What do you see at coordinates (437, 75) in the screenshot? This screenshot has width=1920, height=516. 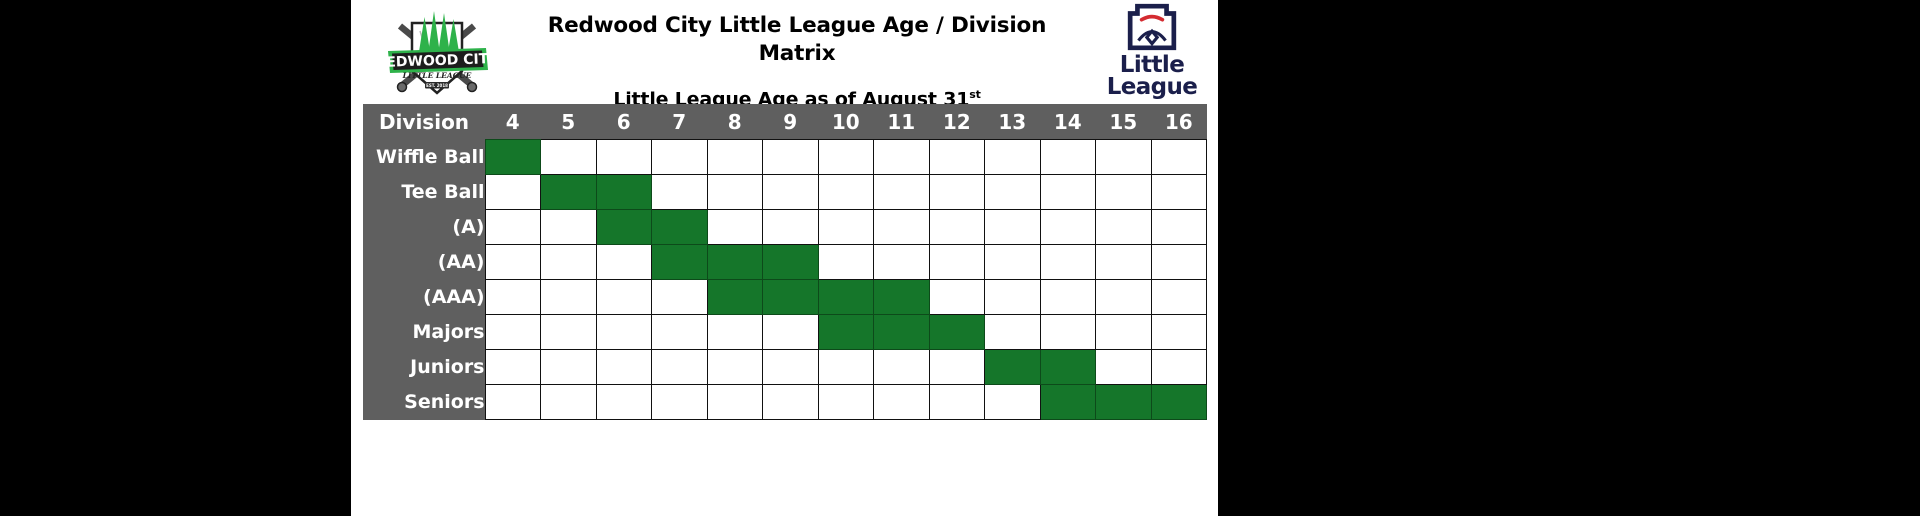 I see `logo-text-line2: LITTLE LEAGUE` at bounding box center [437, 75].